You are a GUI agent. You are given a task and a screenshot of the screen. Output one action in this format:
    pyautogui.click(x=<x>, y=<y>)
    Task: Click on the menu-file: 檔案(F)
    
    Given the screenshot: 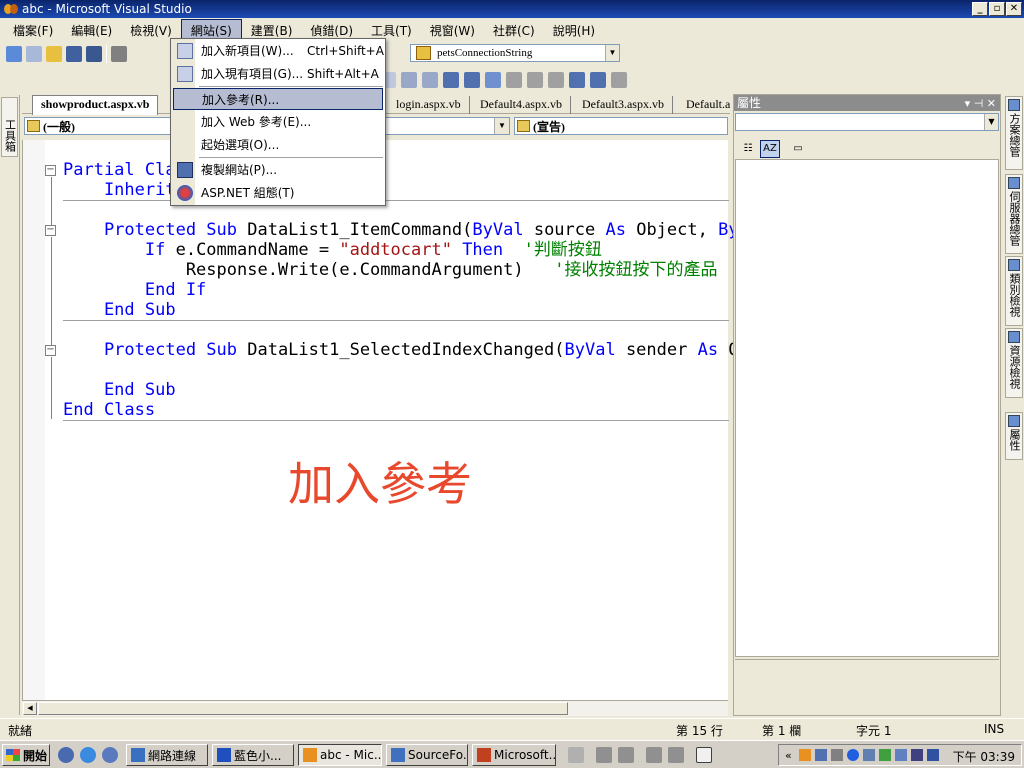 What is the action you would take?
    pyautogui.click(x=33, y=30)
    